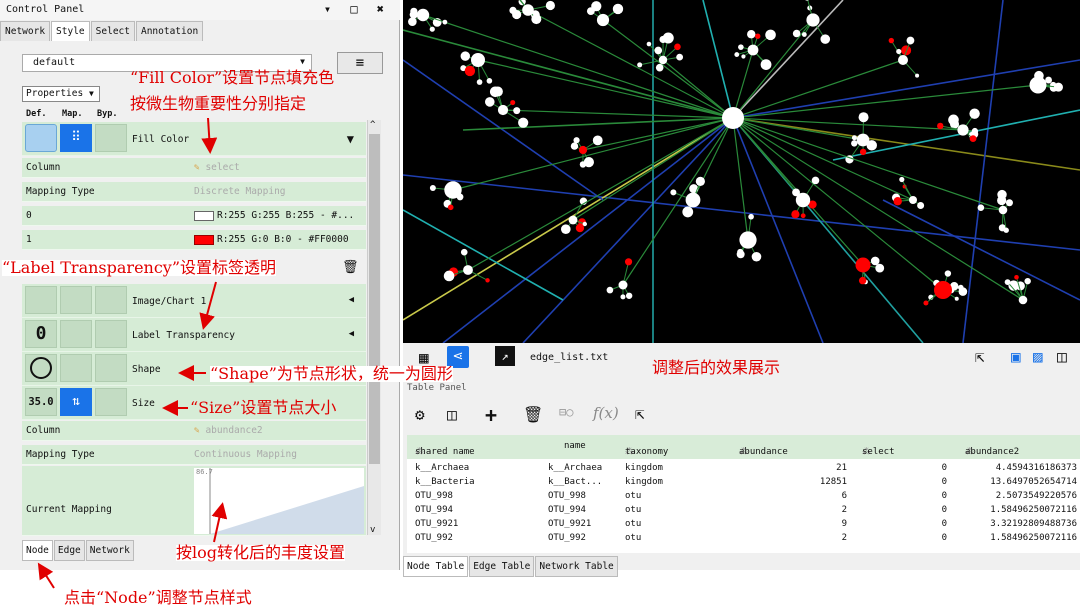  What do you see at coordinates (41, 334) in the screenshot?
I see `label-transparency-default: 0` at bounding box center [41, 334].